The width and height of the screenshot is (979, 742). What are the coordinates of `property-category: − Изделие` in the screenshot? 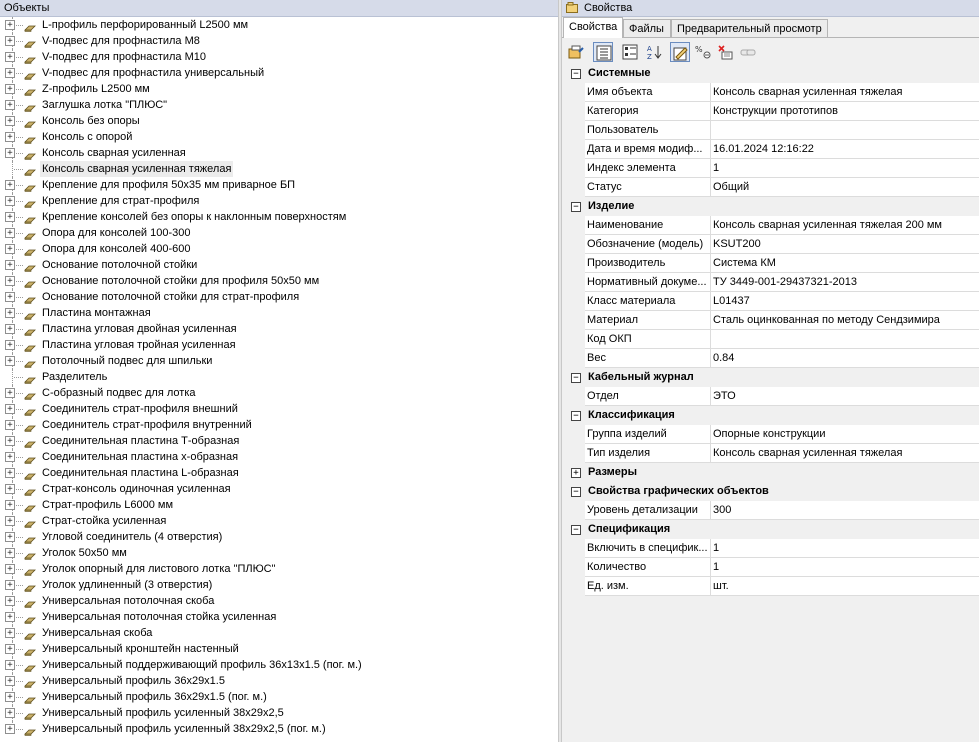 It's located at (770, 206).